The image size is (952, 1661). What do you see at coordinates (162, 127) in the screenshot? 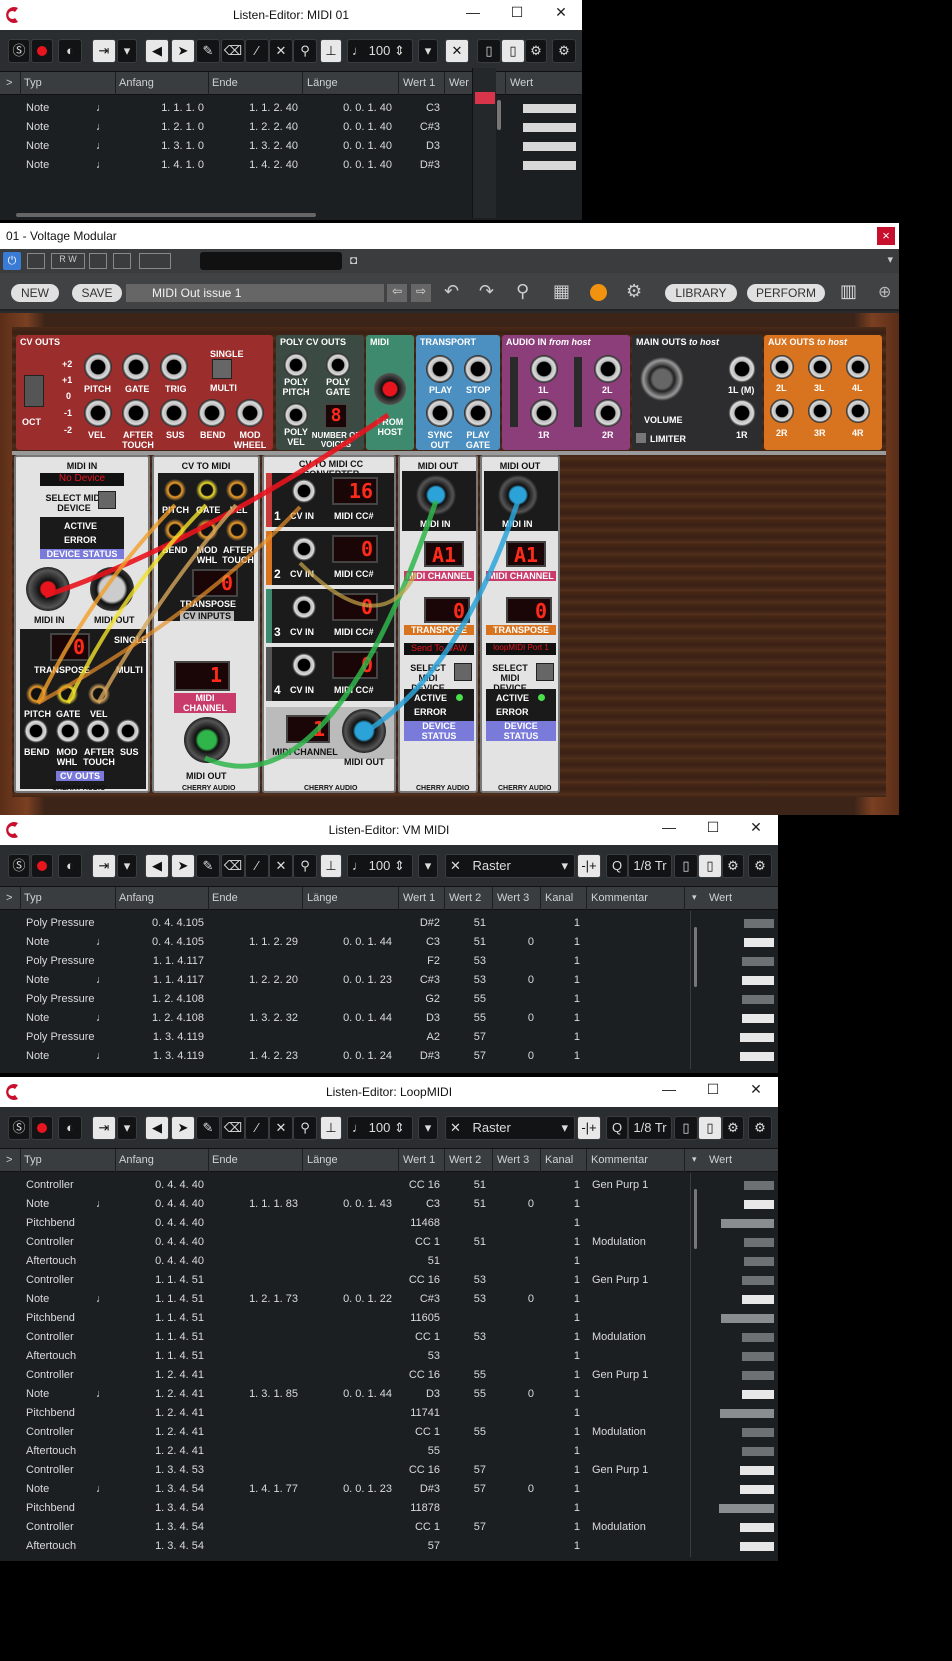
I see `cell-anfang: 1. 2. 1. 0` at bounding box center [162, 127].